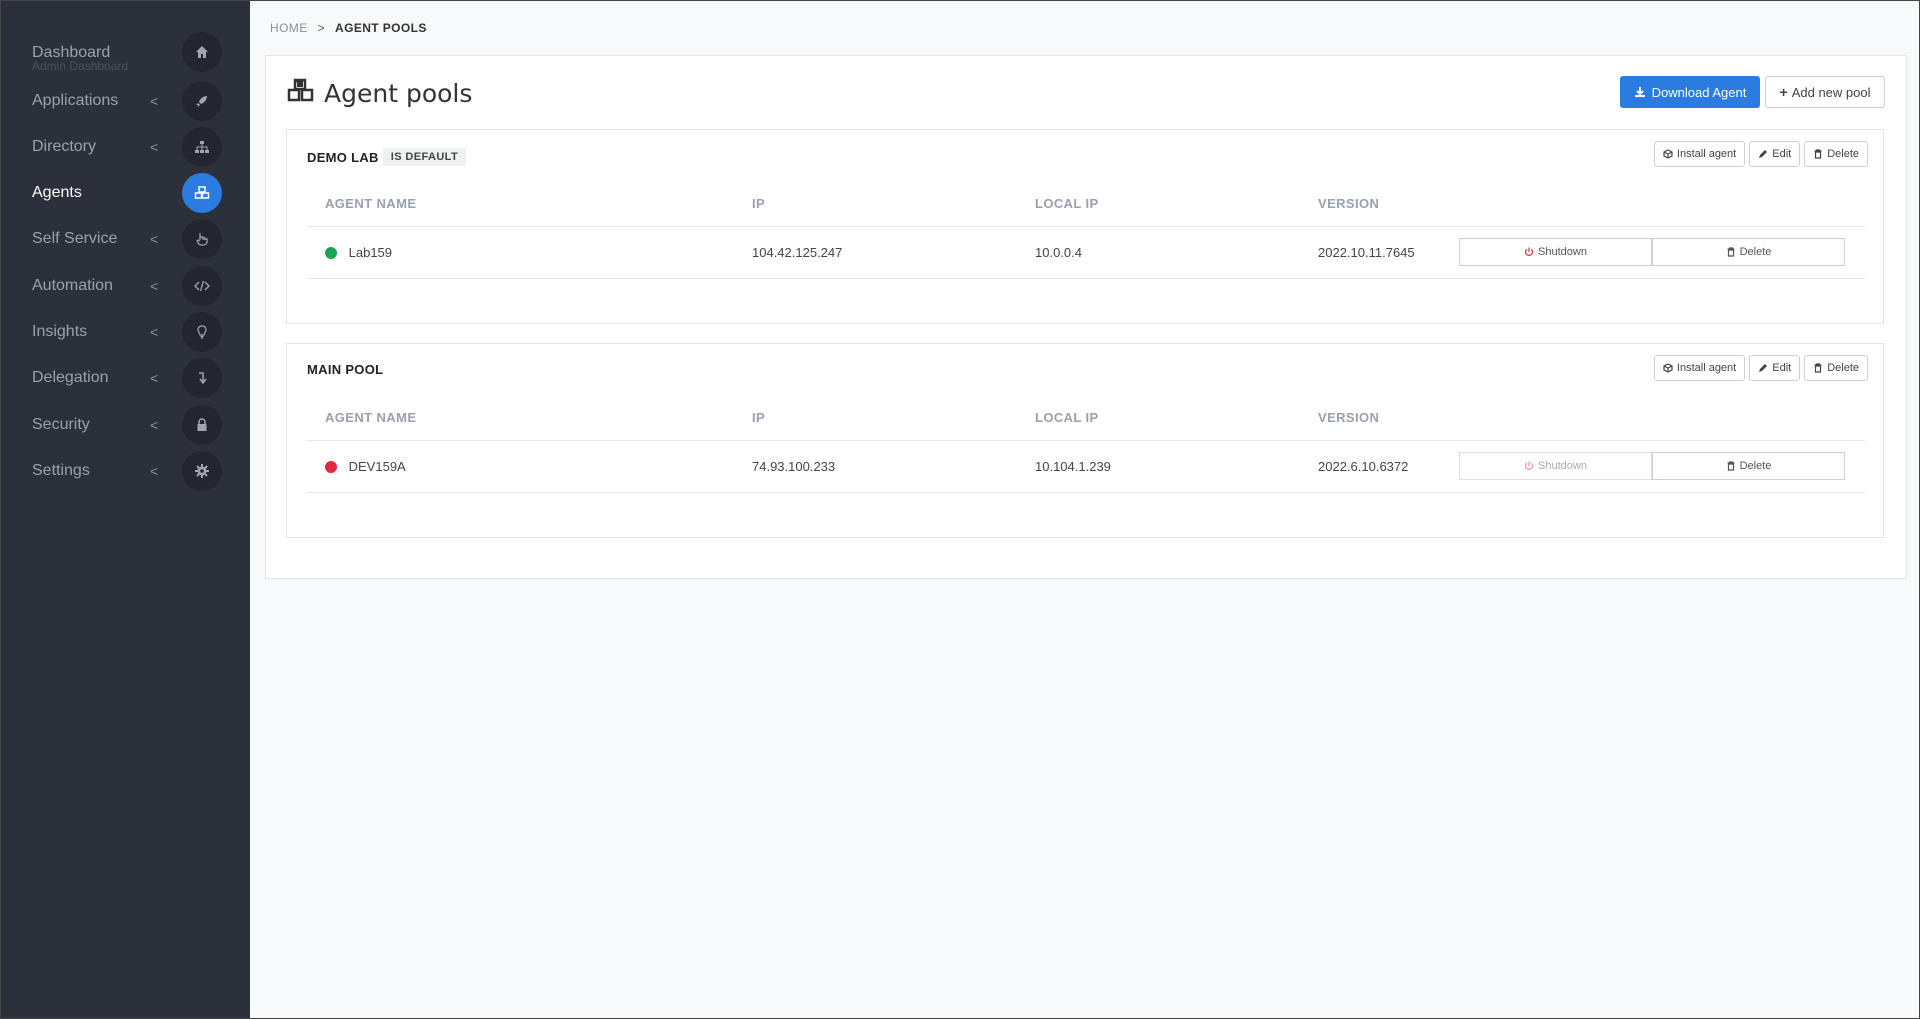  What do you see at coordinates (75, 100) in the screenshot?
I see `sidebar-item-label: Applications` at bounding box center [75, 100].